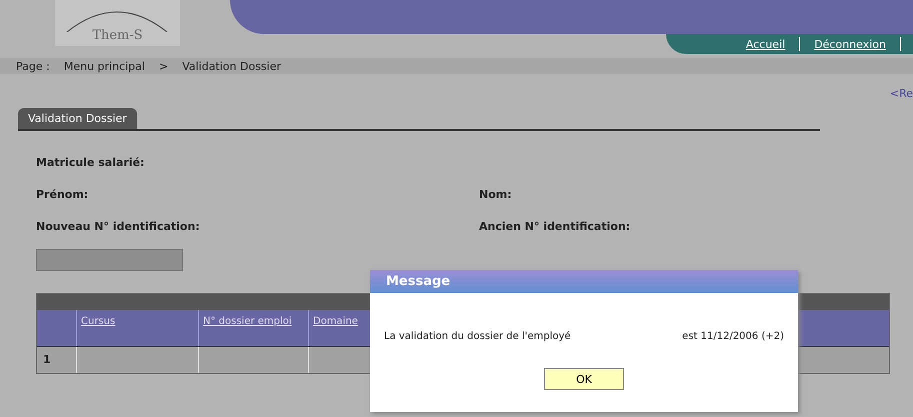 The height and width of the screenshot is (417, 913). I want to click on field-label: Nouveau N° identification:, so click(118, 226).